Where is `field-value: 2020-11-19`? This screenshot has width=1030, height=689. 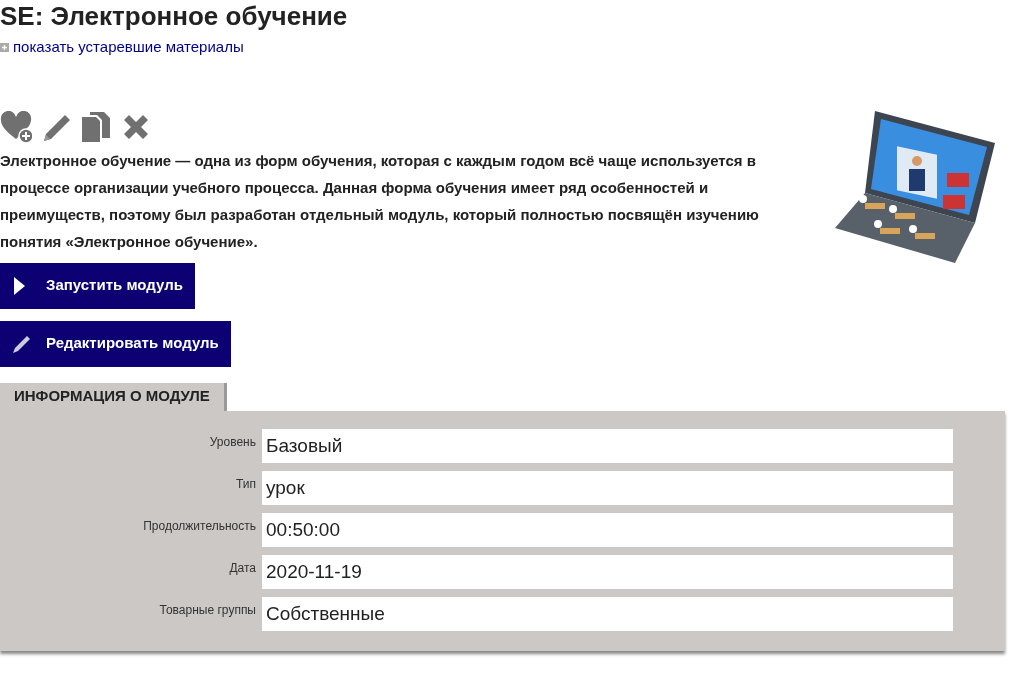 field-value: 2020-11-19 is located at coordinates (607, 571).